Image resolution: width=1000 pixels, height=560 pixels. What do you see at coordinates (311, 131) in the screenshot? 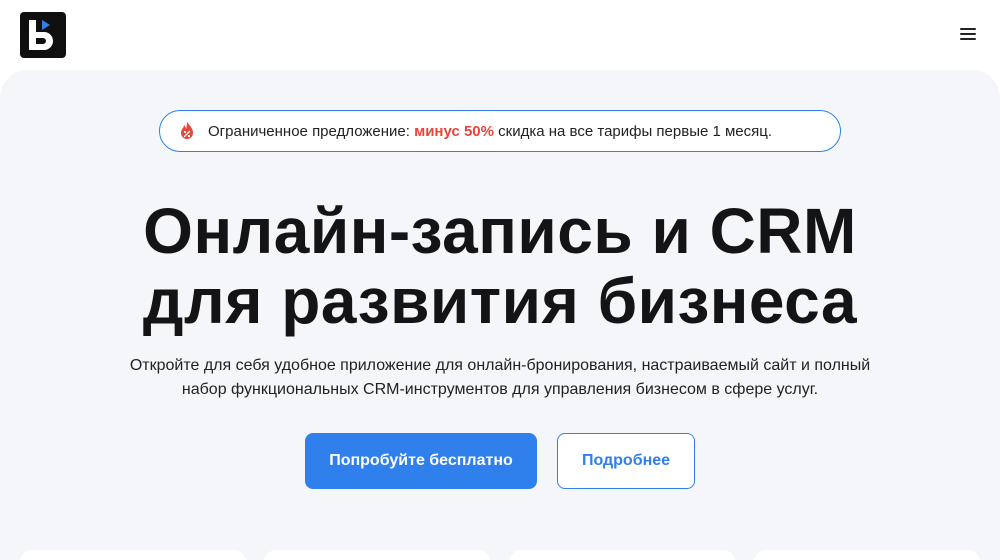
I see `promo-text-prefix: Ограниченное предложение:` at bounding box center [311, 131].